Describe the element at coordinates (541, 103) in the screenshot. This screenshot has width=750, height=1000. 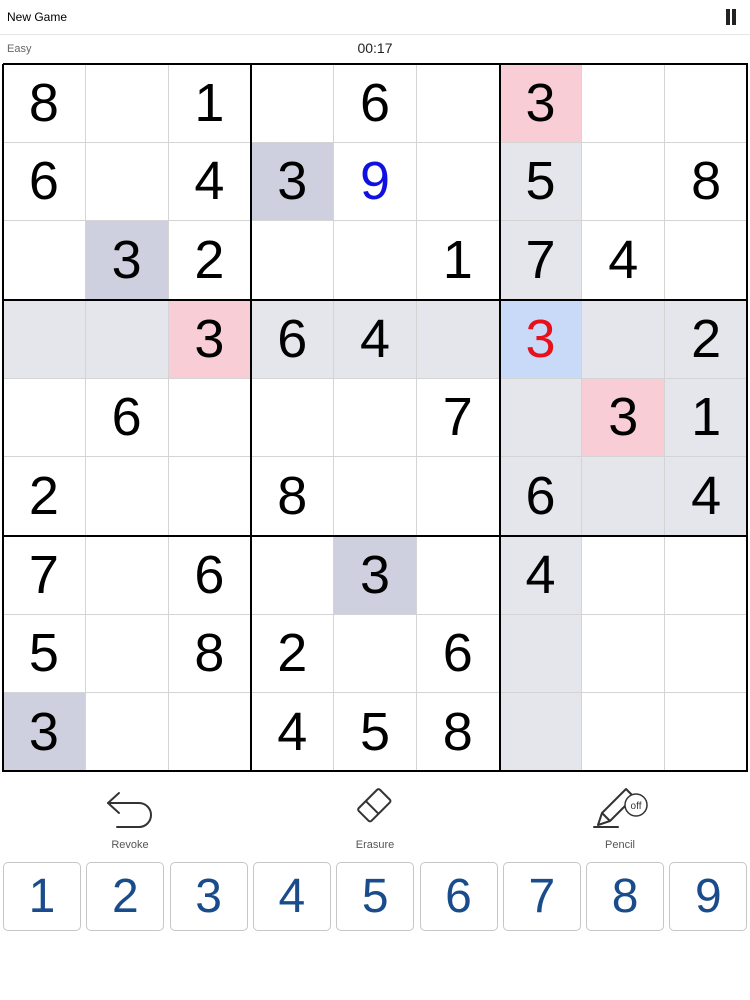
I see `board-cell-r1c7: 3` at that location.